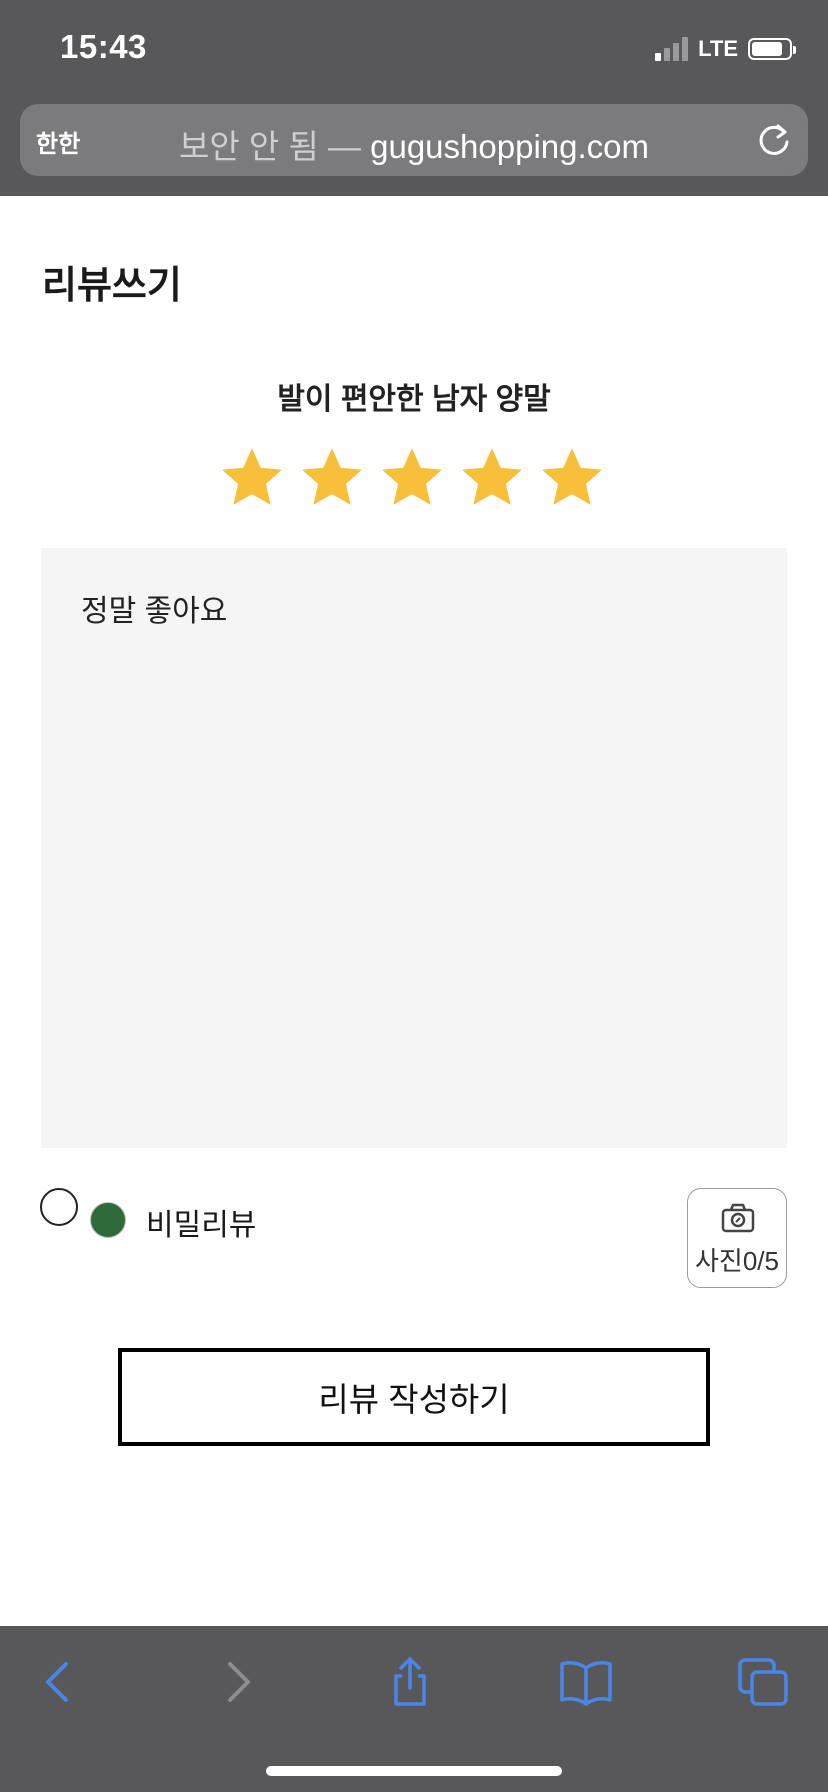  What do you see at coordinates (738, 1218) in the screenshot?
I see `camera-icon` at bounding box center [738, 1218].